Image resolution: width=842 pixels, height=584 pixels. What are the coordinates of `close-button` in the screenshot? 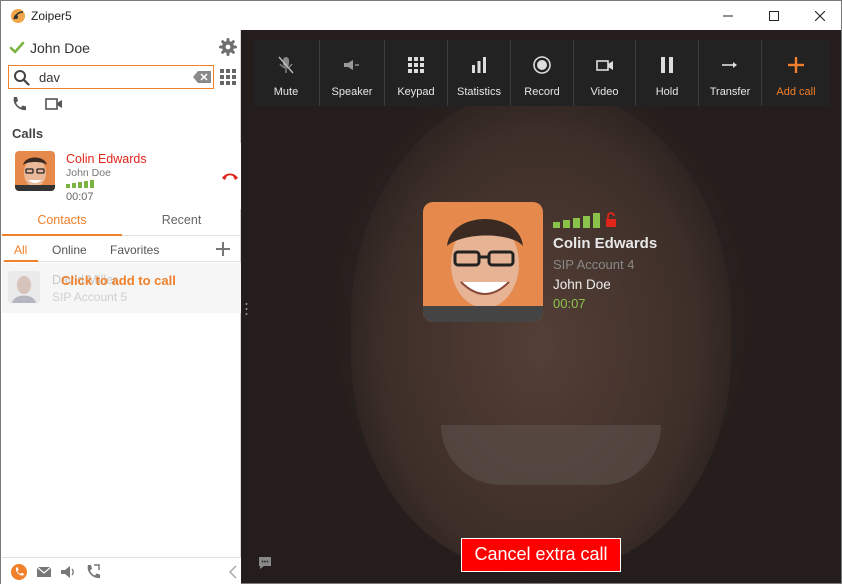 It's located at (819, 16).